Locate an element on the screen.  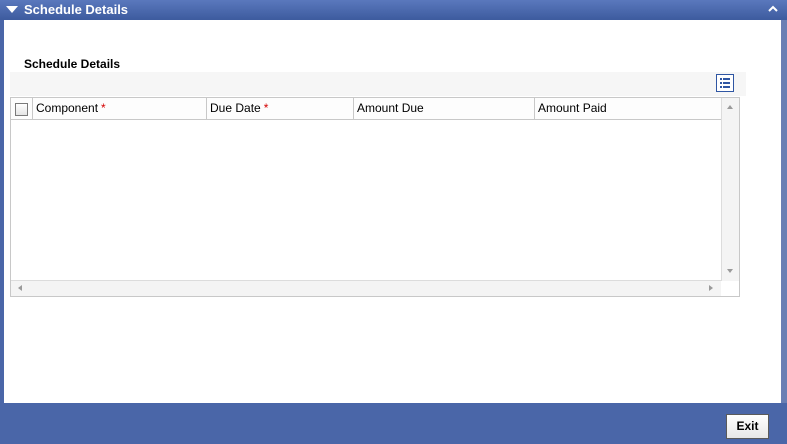
select-all-checkbox is located at coordinates (21, 109).